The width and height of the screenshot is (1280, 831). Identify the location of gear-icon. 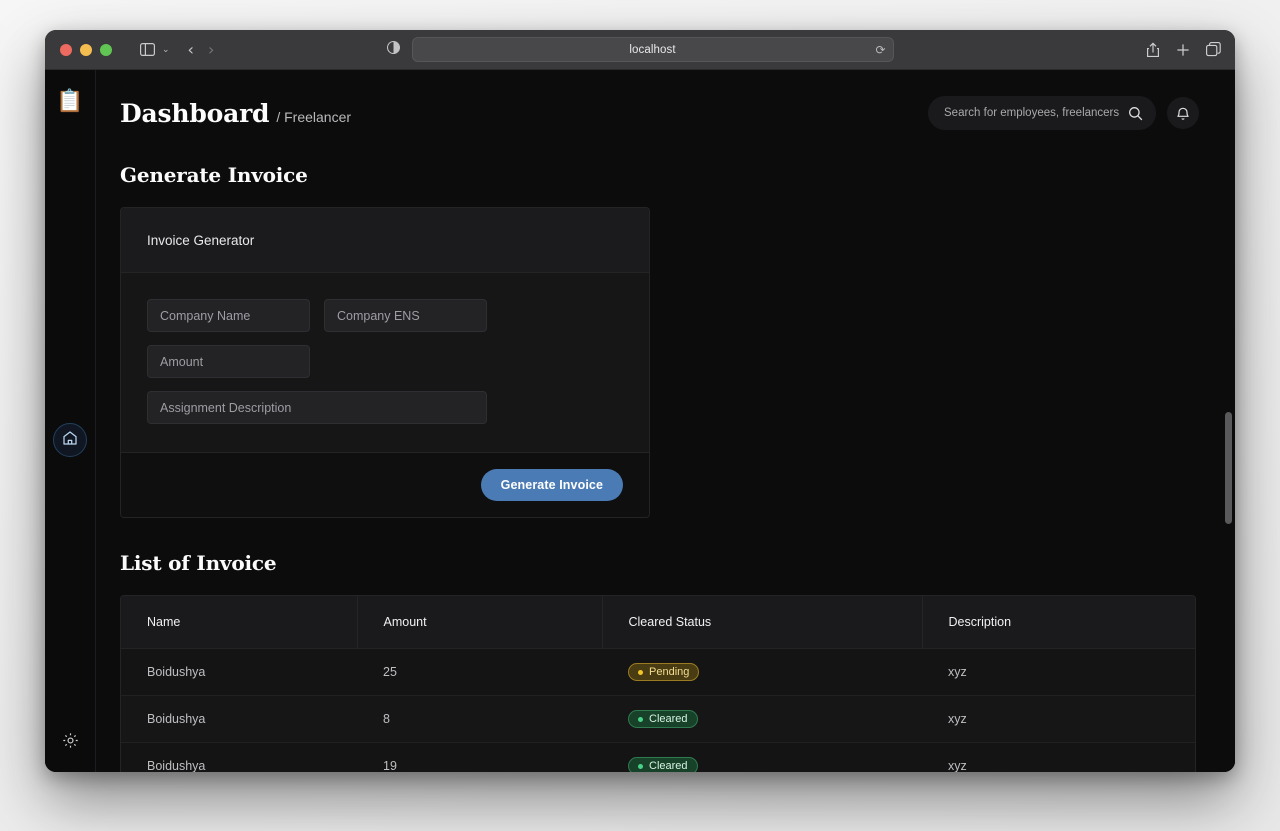
(70, 743).